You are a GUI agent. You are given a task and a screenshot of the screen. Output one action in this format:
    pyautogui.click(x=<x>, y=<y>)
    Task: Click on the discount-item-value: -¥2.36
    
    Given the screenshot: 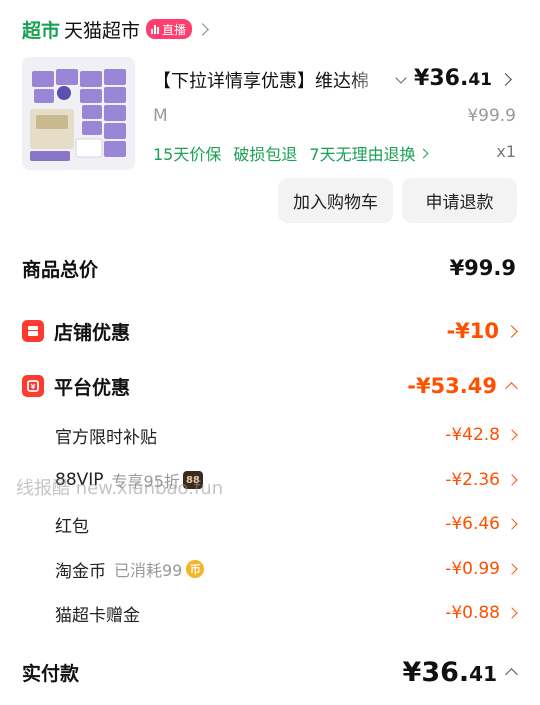 What is the action you would take?
    pyautogui.click(x=472, y=480)
    